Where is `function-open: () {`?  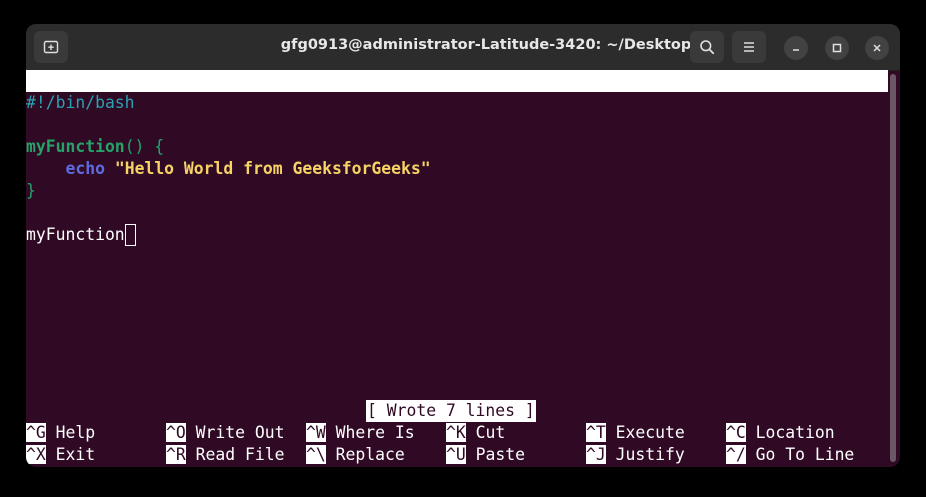
function-open: () { is located at coordinates (144, 146).